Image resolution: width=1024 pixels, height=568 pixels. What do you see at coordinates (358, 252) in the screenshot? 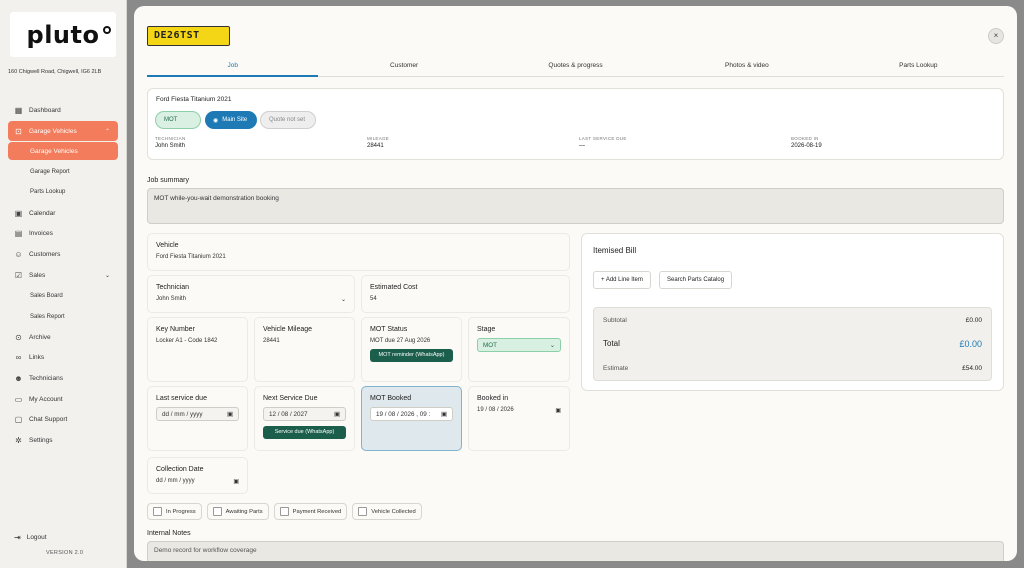
I see `vehicle-field: Vehicle Ford Fiesta Titanium 2021` at bounding box center [358, 252].